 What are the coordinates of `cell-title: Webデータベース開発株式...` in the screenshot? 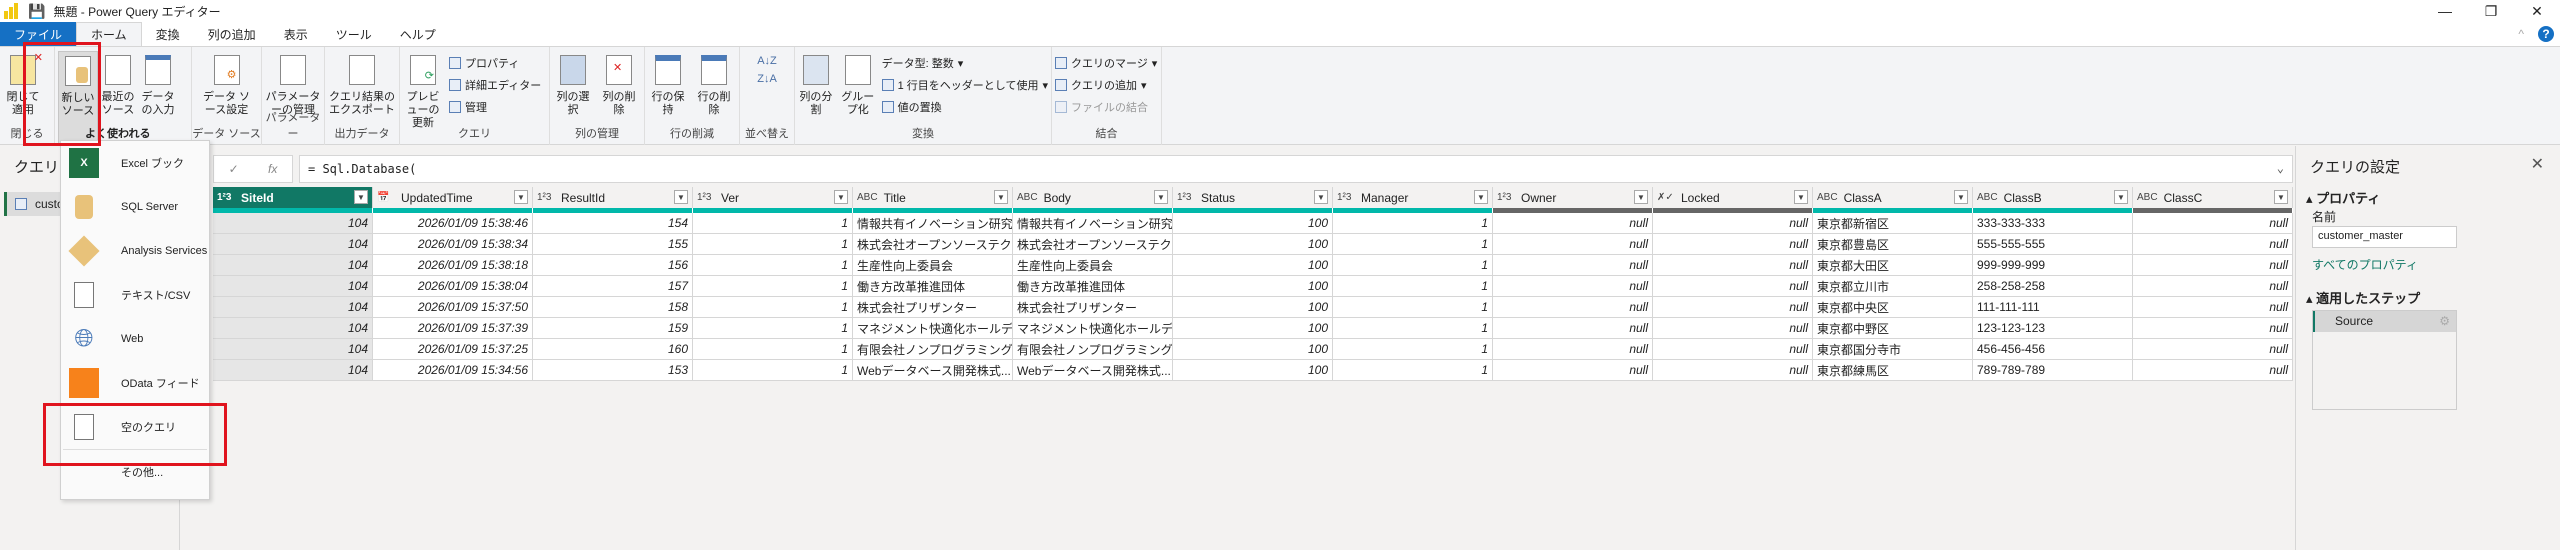 It's located at (933, 370).